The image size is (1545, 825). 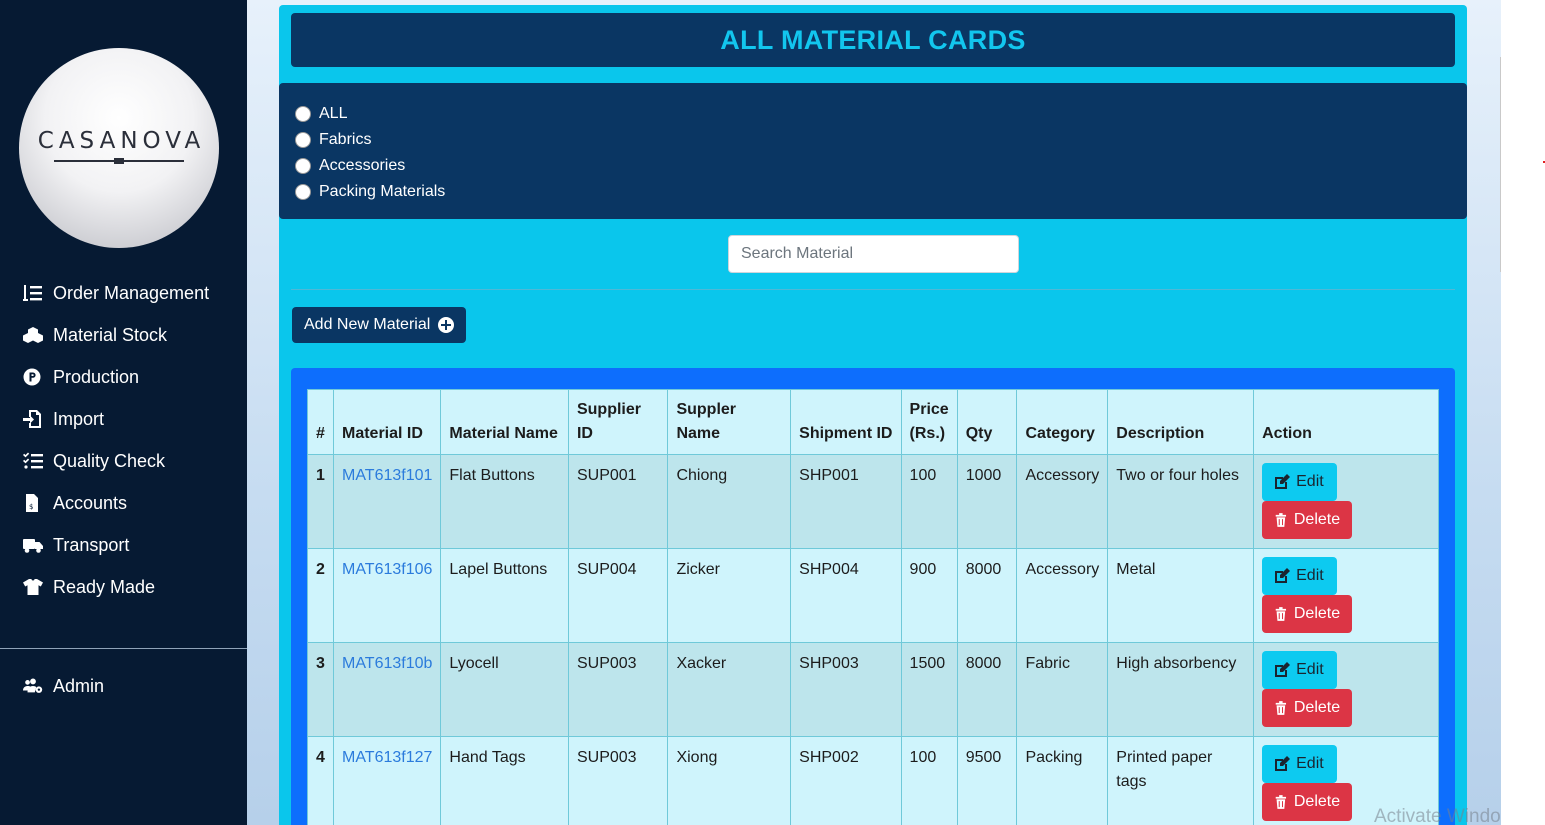 What do you see at coordinates (123, 419) in the screenshot?
I see `sidebar-item-import: Import` at bounding box center [123, 419].